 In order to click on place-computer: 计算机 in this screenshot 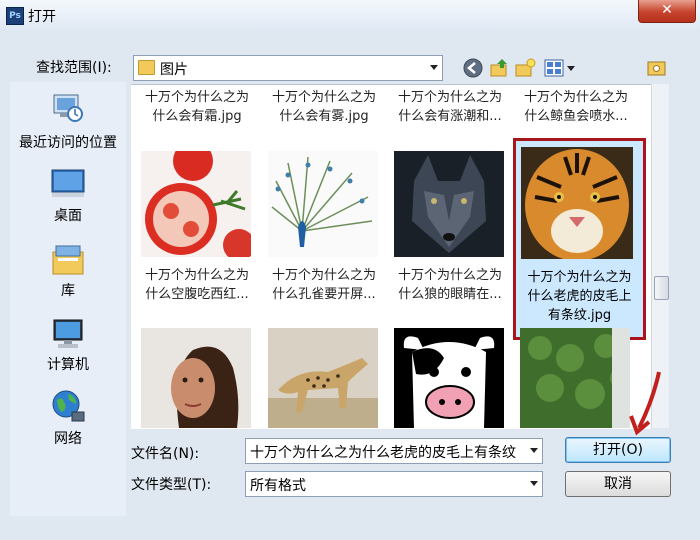, I will do `click(68, 346)`.